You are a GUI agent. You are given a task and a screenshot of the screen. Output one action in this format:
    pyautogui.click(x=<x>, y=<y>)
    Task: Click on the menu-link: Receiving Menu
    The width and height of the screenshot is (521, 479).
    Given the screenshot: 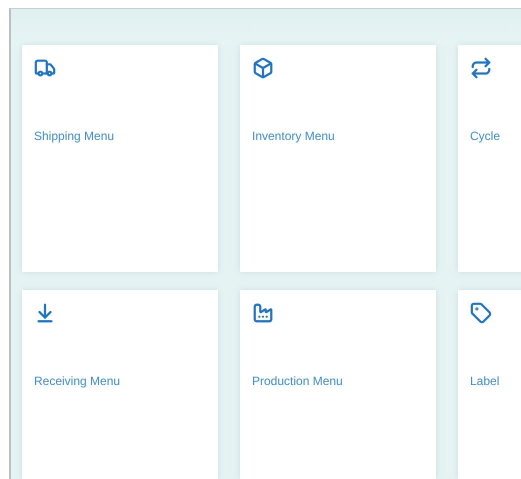 What is the action you would take?
    pyautogui.click(x=77, y=381)
    